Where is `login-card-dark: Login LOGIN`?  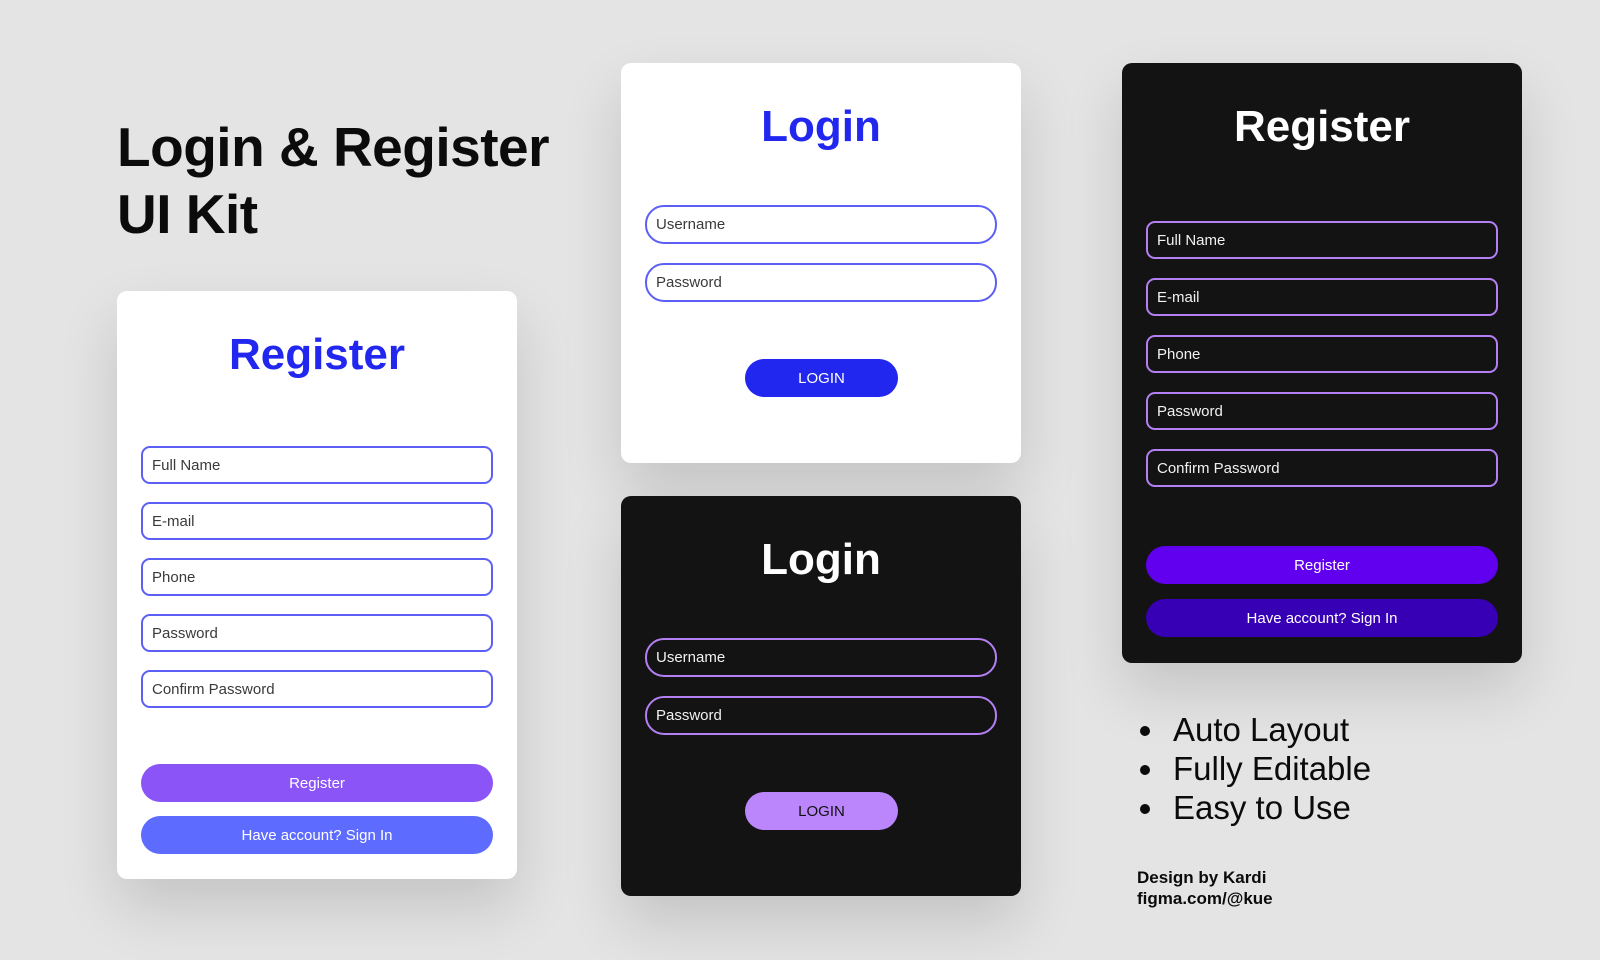
login-card-dark: Login LOGIN is located at coordinates (821, 696).